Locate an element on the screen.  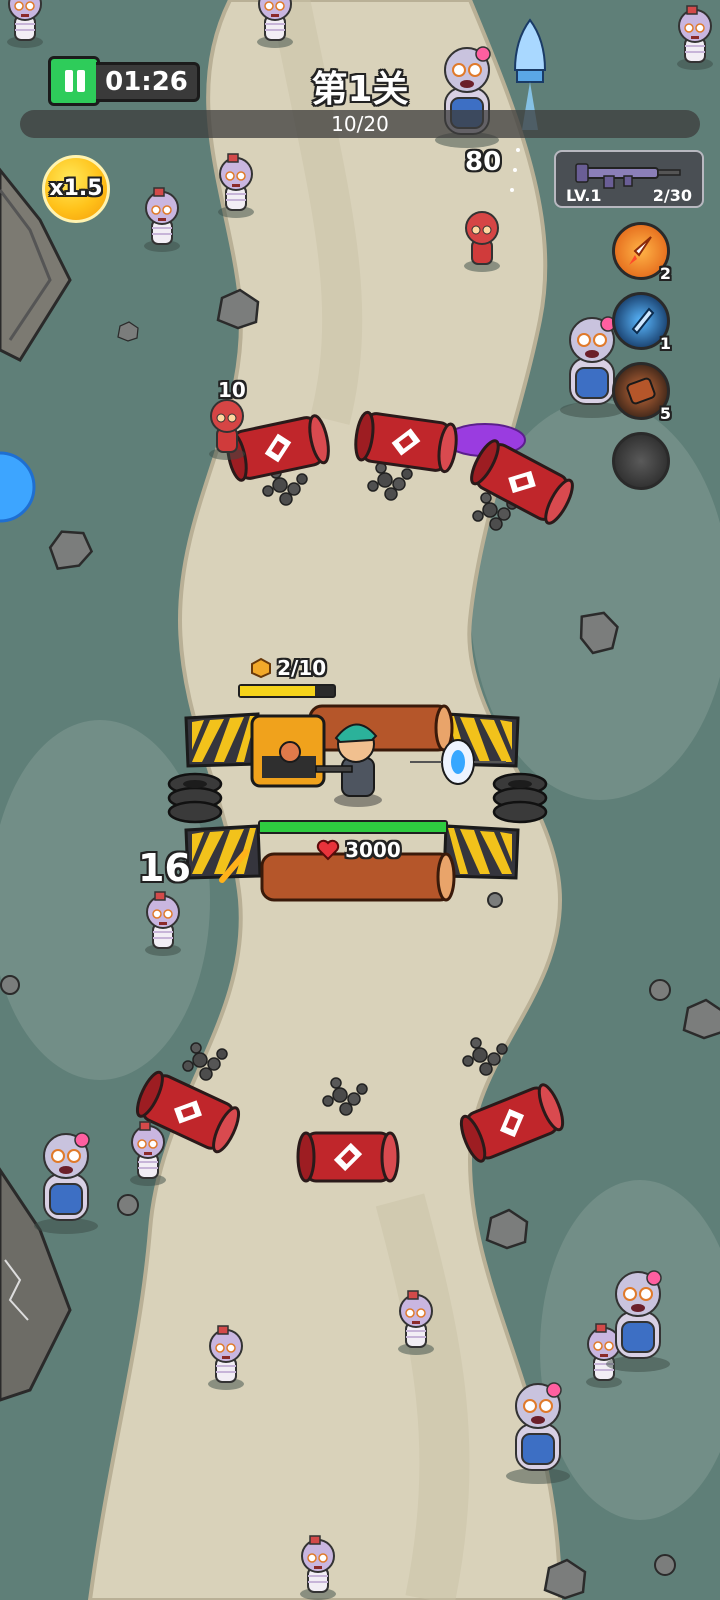
base-health-fill is located at coordinates (353, 827).